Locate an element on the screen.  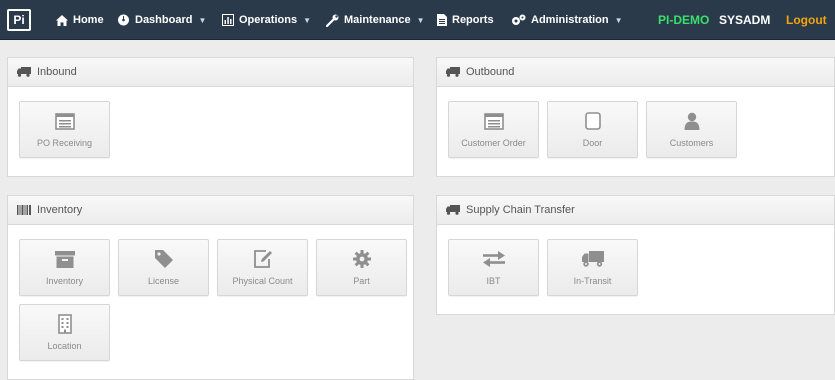
outbound-panel-title: Outbound is located at coordinates (490, 72).